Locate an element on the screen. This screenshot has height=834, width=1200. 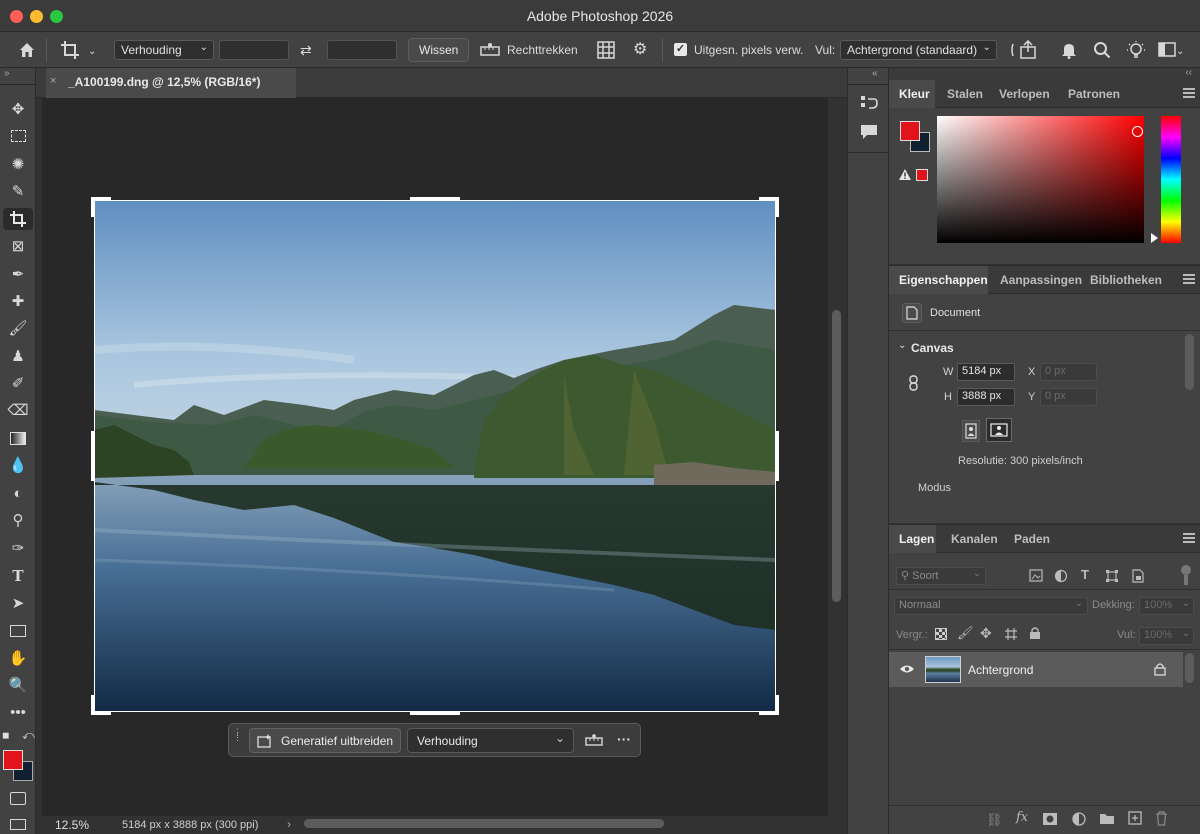
delete-pixels-checkbox: ✓ is located at coordinates (680, 49).